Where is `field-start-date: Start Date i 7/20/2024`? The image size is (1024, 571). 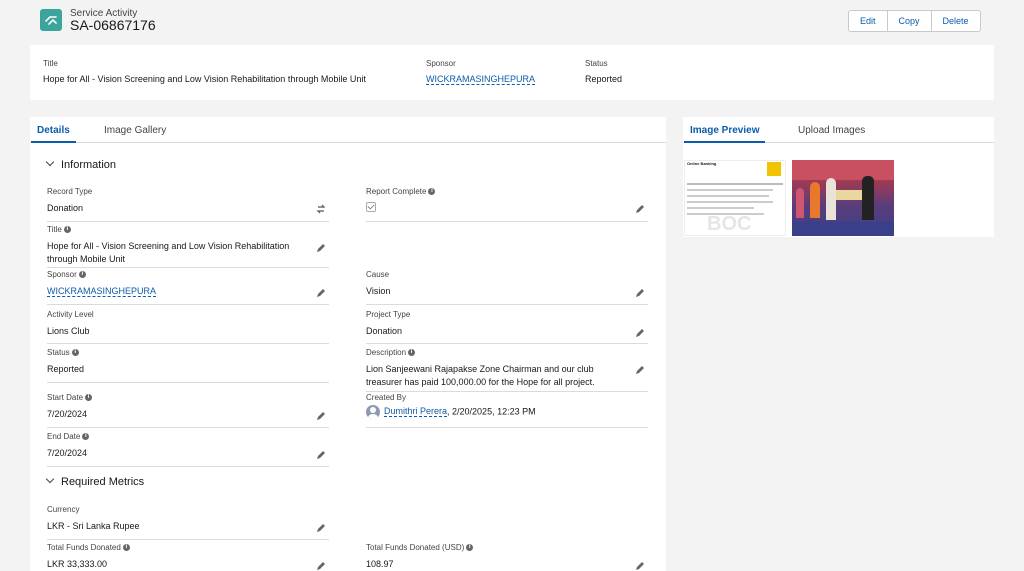 field-start-date: Start Date i 7/20/2024 is located at coordinates (188, 410).